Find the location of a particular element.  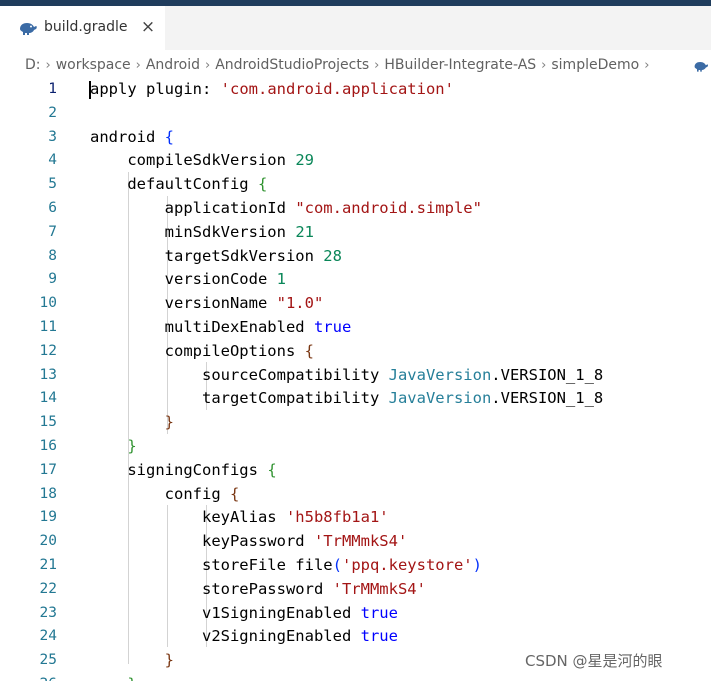

code-line: 6 applicationId "com.android.simple" is located at coordinates (355, 209).